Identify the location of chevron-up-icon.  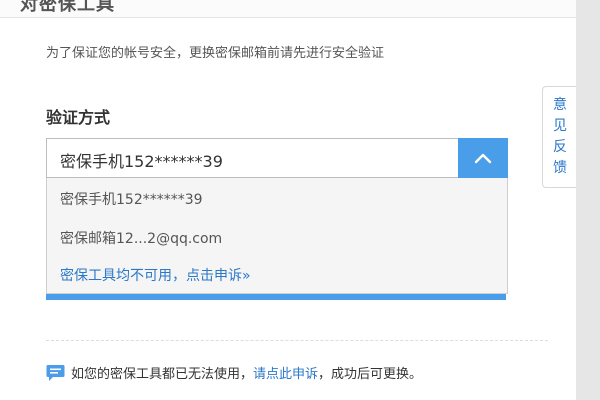
(483, 158).